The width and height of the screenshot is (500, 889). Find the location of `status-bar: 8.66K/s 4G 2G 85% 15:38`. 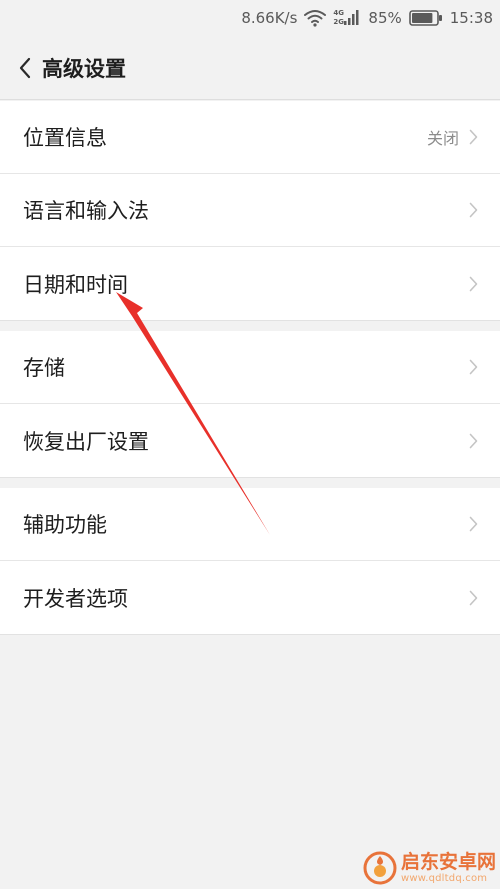

status-bar: 8.66K/s 4G 2G 85% 15:38 is located at coordinates (250, 18).